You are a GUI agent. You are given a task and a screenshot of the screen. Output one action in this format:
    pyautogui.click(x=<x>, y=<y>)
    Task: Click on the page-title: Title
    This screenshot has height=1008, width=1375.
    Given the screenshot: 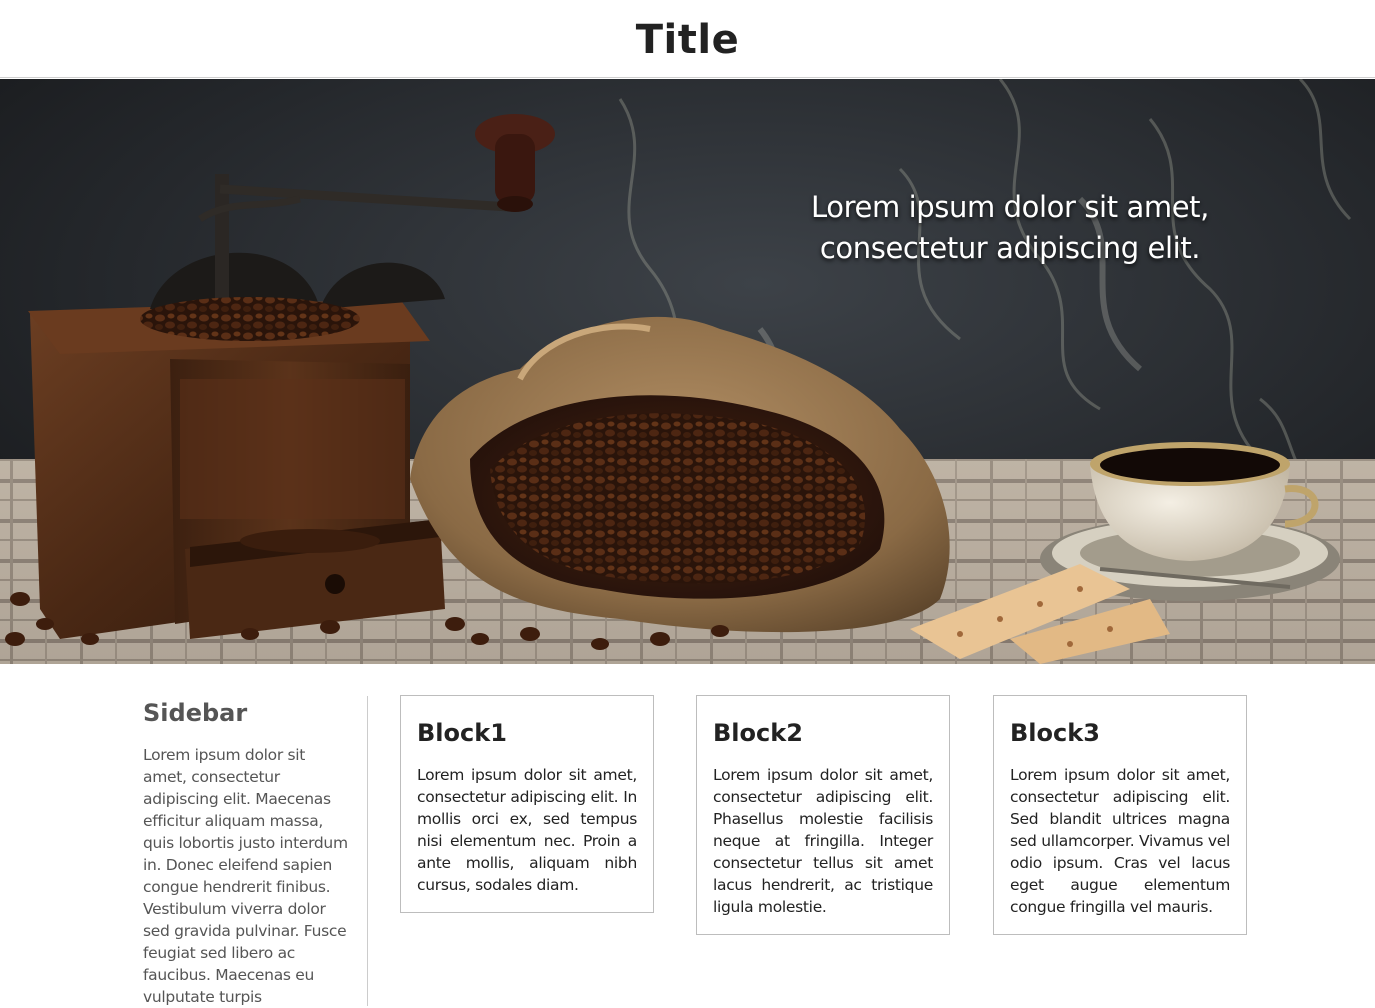 What is the action you would take?
    pyautogui.click(x=687, y=40)
    